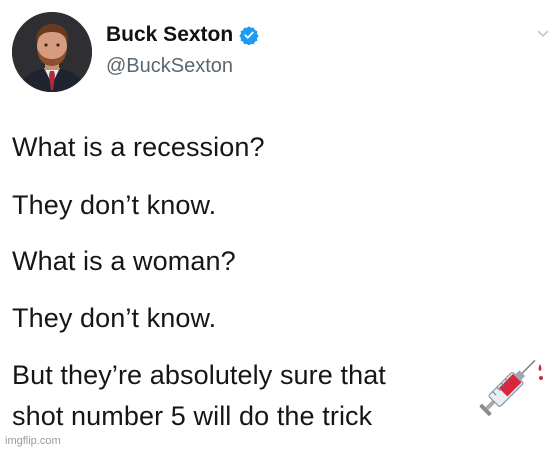  Describe the element at coordinates (192, 416) in the screenshot. I see `tweet-text-line: shot number 5 will do the trick` at that location.